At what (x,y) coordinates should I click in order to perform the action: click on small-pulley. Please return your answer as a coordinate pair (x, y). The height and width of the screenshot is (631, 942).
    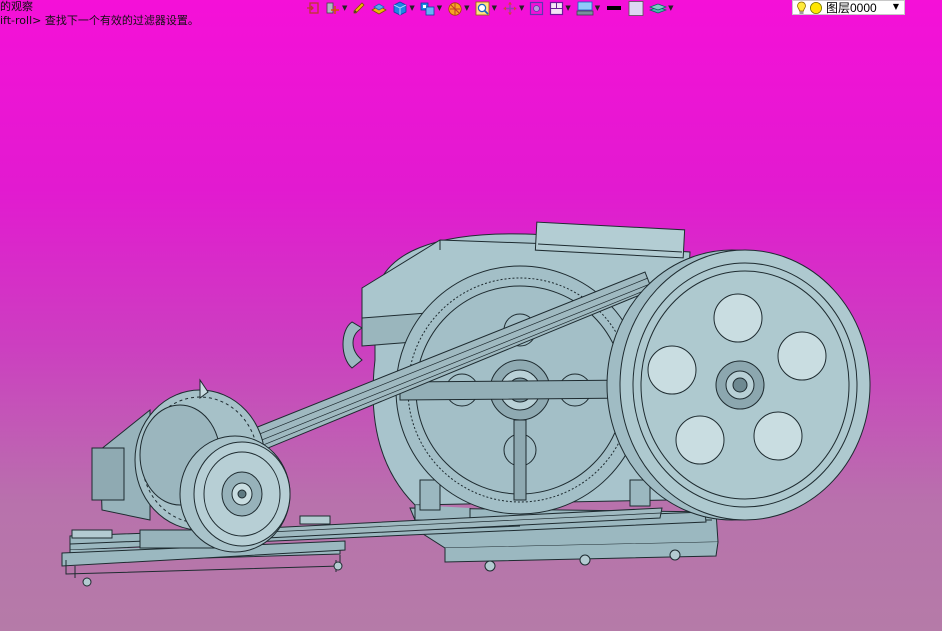
    Looking at the image, I should click on (235, 494).